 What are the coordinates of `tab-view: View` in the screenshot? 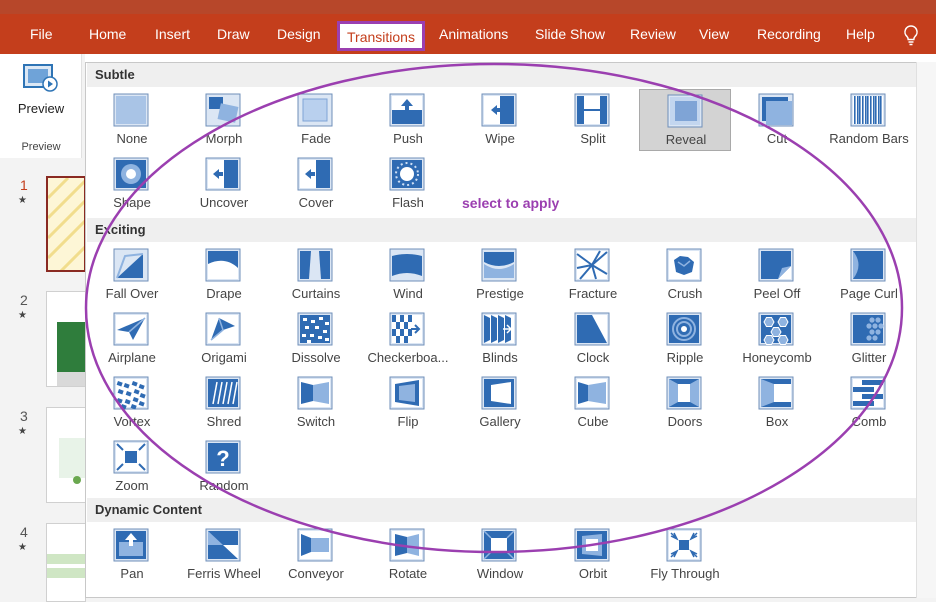 It's located at (714, 34).